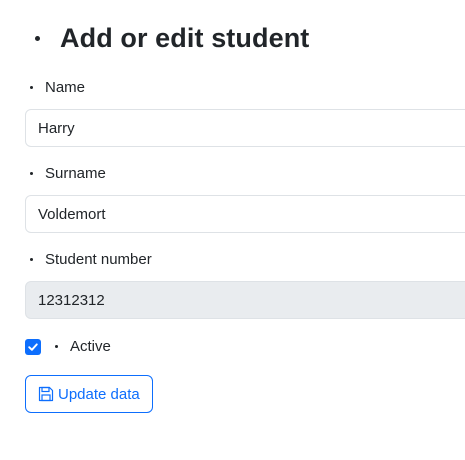 This screenshot has width=465, height=460. I want to click on name-label-row: Name, so click(57, 87).